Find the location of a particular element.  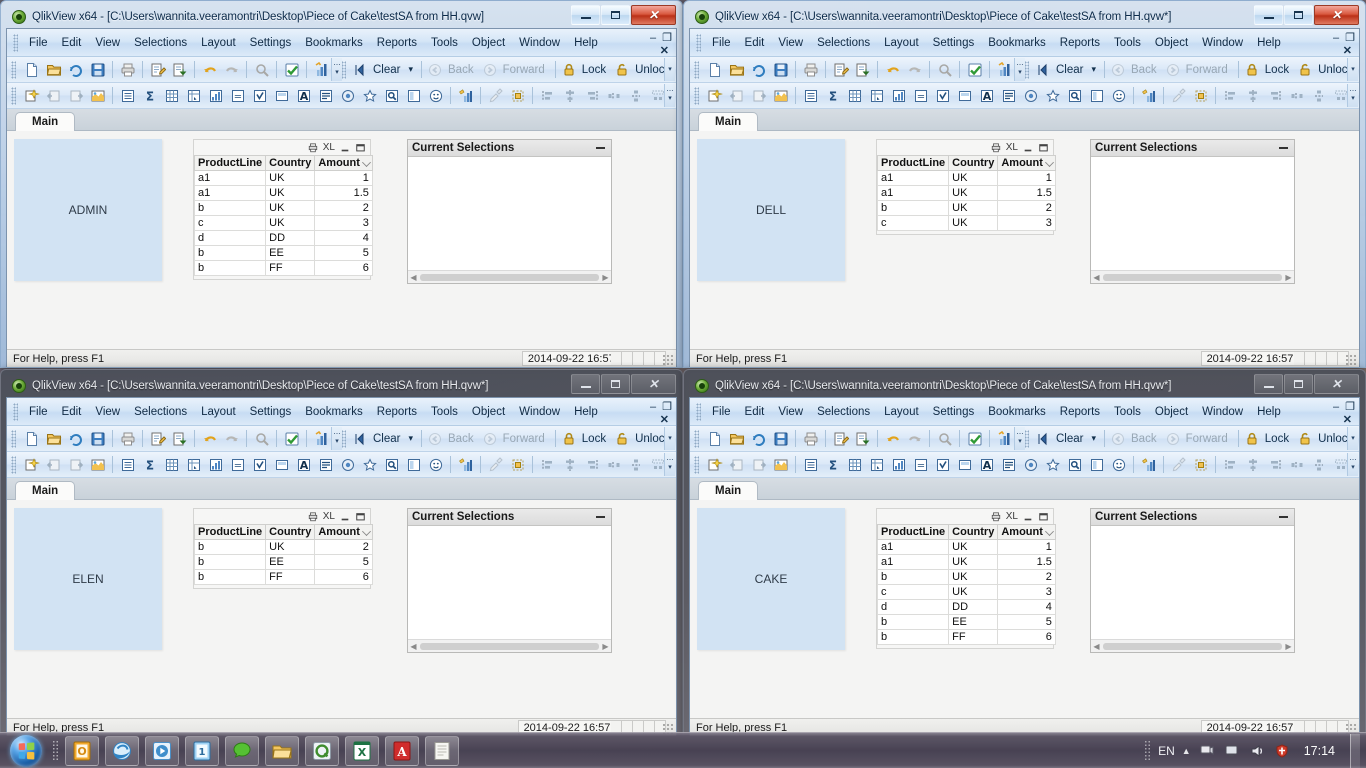

menu-item-window: Window is located at coordinates (1222, 43).